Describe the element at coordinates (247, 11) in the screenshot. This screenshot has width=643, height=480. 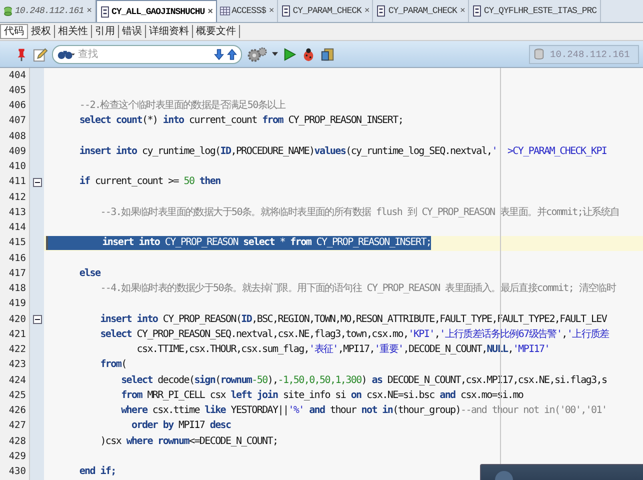
I see `editor-tab: ACCESS$ ×` at that location.